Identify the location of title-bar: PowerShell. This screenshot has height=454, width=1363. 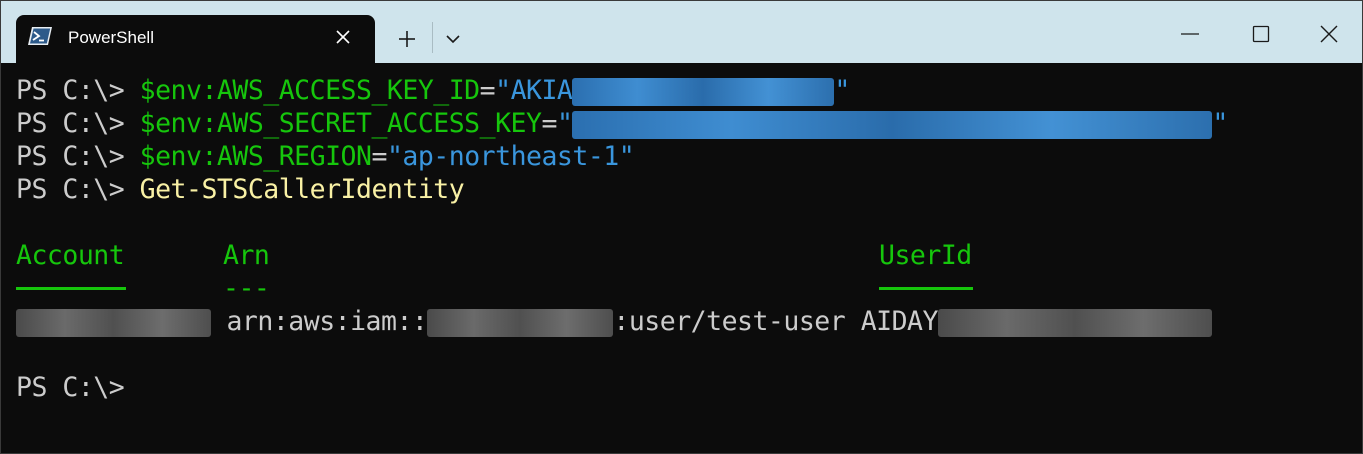
(681, 32).